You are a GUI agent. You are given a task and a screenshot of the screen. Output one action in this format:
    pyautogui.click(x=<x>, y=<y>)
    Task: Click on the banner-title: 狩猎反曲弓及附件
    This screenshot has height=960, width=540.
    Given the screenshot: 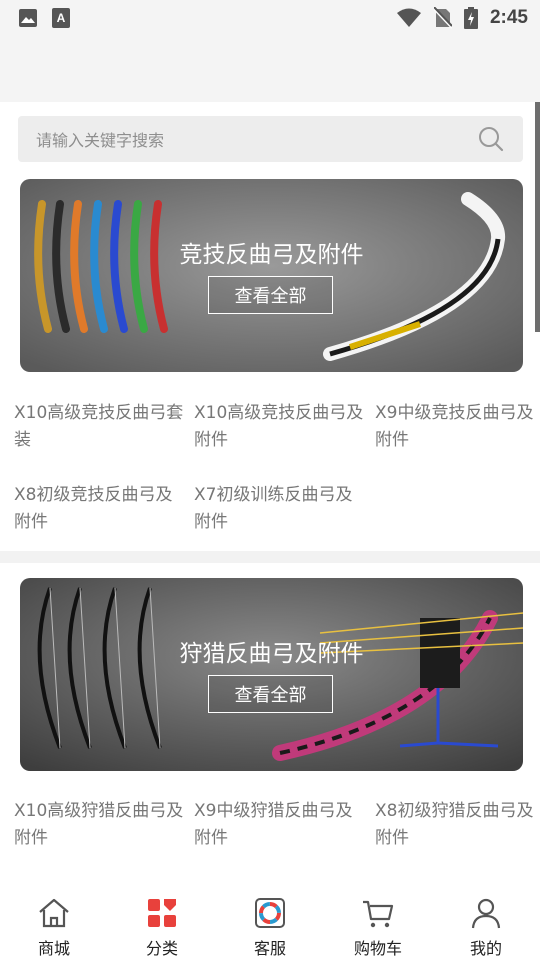 What is the action you would take?
    pyautogui.click(x=271, y=654)
    